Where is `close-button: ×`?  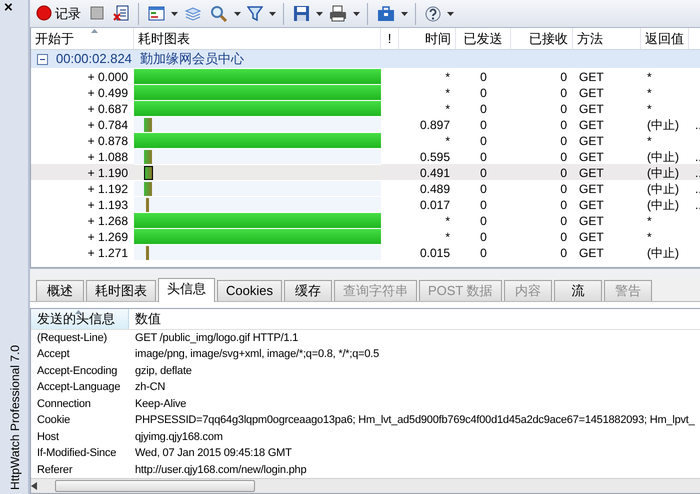
close-button: × is located at coordinates (8, 7).